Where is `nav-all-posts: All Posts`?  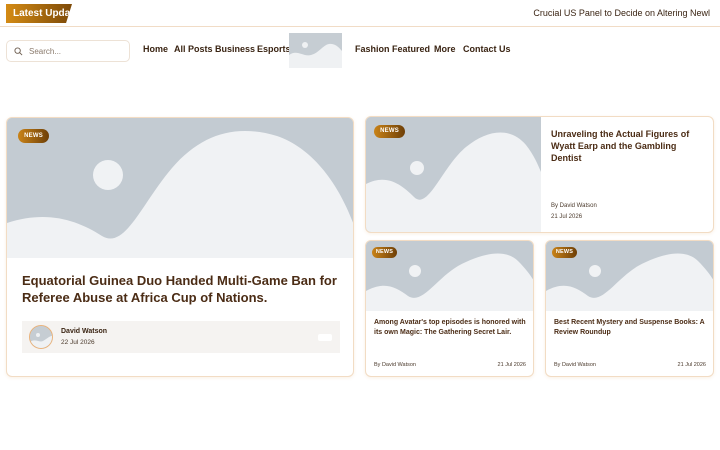 nav-all-posts: All Posts is located at coordinates (193, 49).